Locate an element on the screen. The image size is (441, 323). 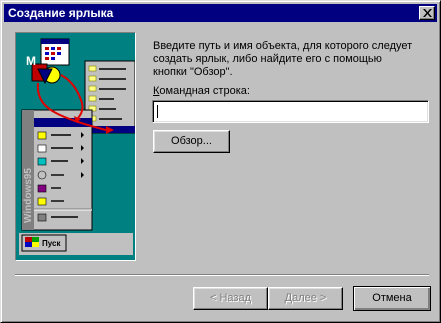
svg-text: M is located at coordinates (31, 61).